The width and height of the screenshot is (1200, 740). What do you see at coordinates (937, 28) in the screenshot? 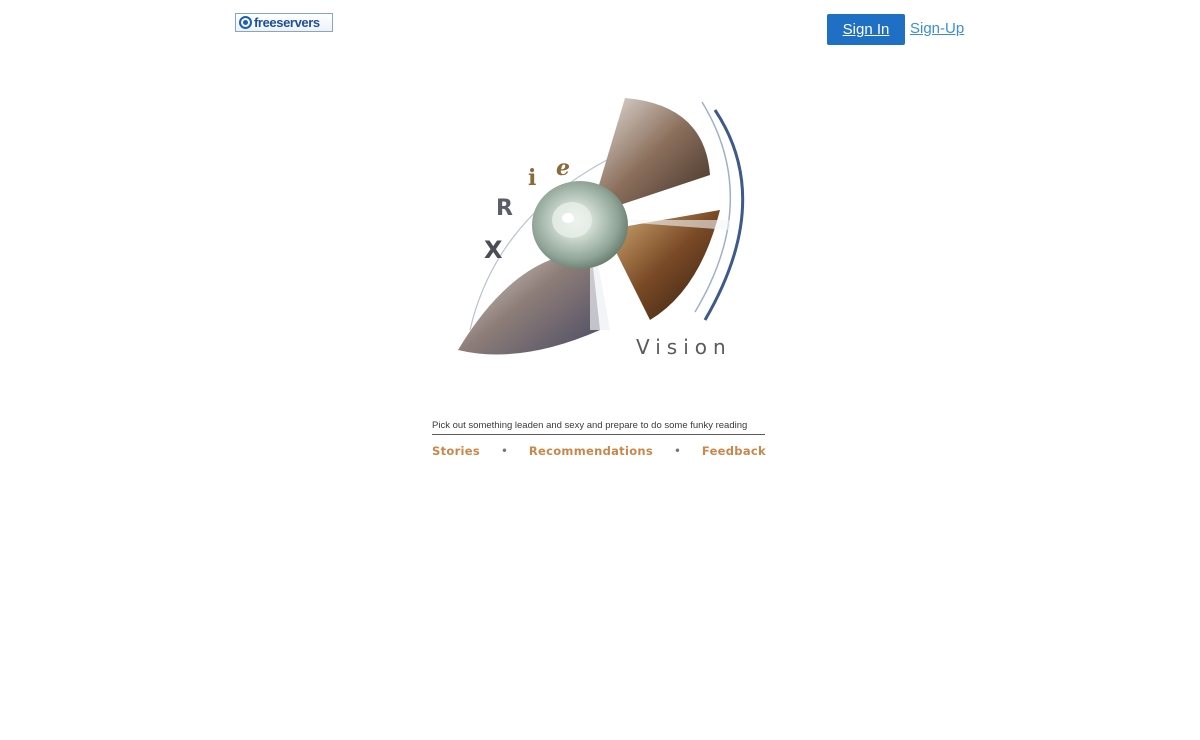
I see `sign-up-link: Sign-Up` at bounding box center [937, 28].